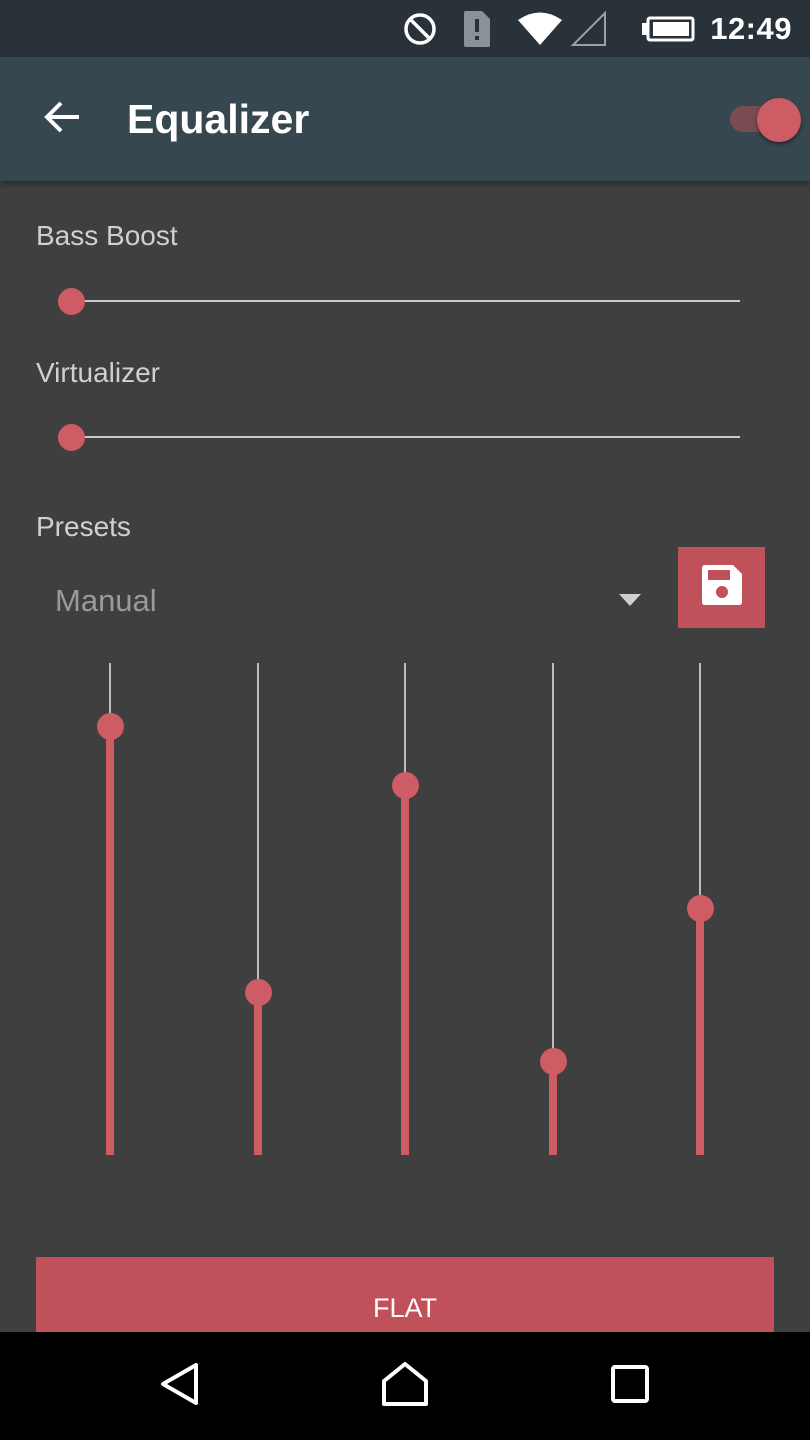  I want to click on save-icon, so click(722, 587).